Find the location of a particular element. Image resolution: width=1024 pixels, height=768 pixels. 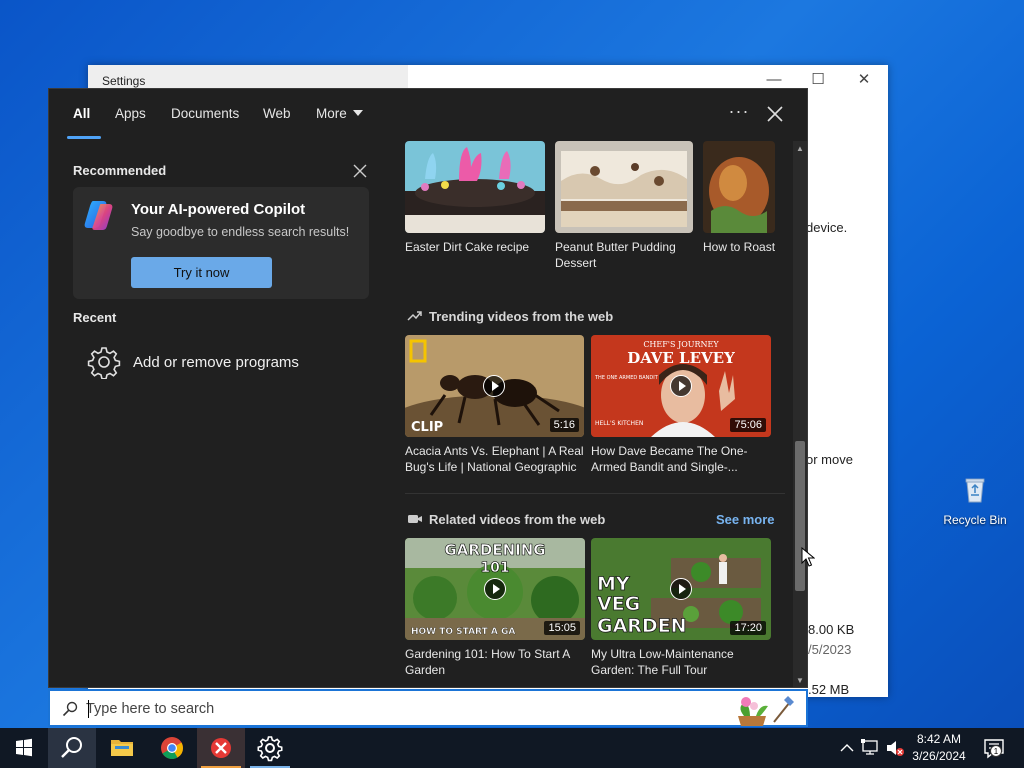

recent-item-label: Add or remove programs is located at coordinates (216, 362).